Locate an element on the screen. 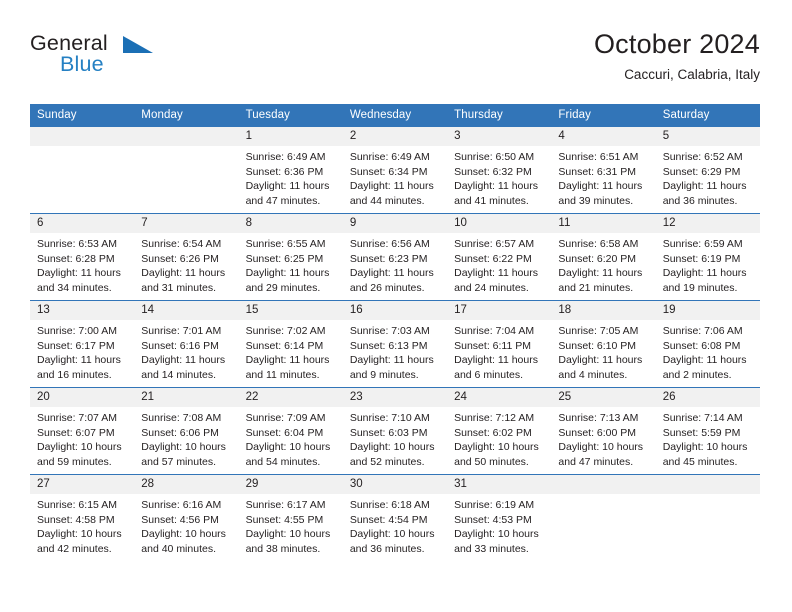  daylight-text-line2: and 44 minutes. is located at coordinates (387, 200).